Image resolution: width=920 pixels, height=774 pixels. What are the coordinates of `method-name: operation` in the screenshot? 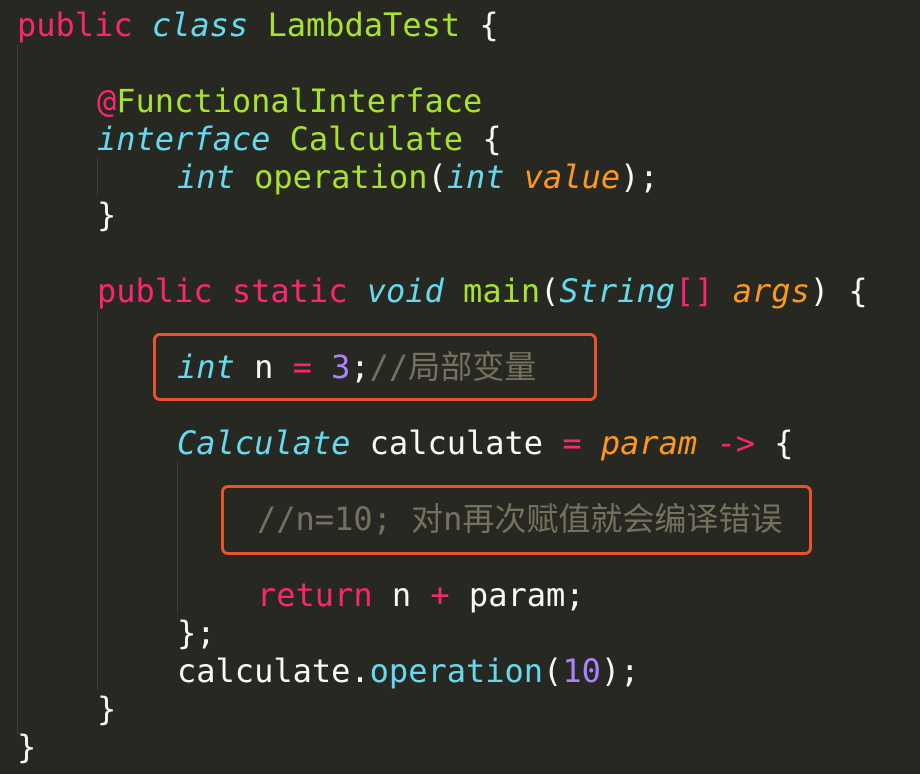 It's located at (341, 177).